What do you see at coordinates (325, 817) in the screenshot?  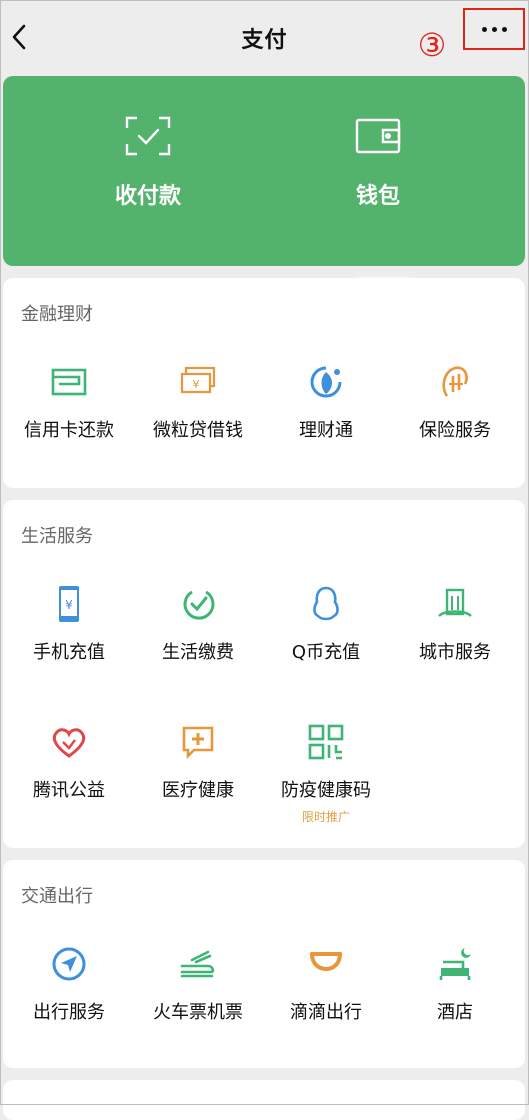 I see `promo-tag: 限时推广` at bounding box center [325, 817].